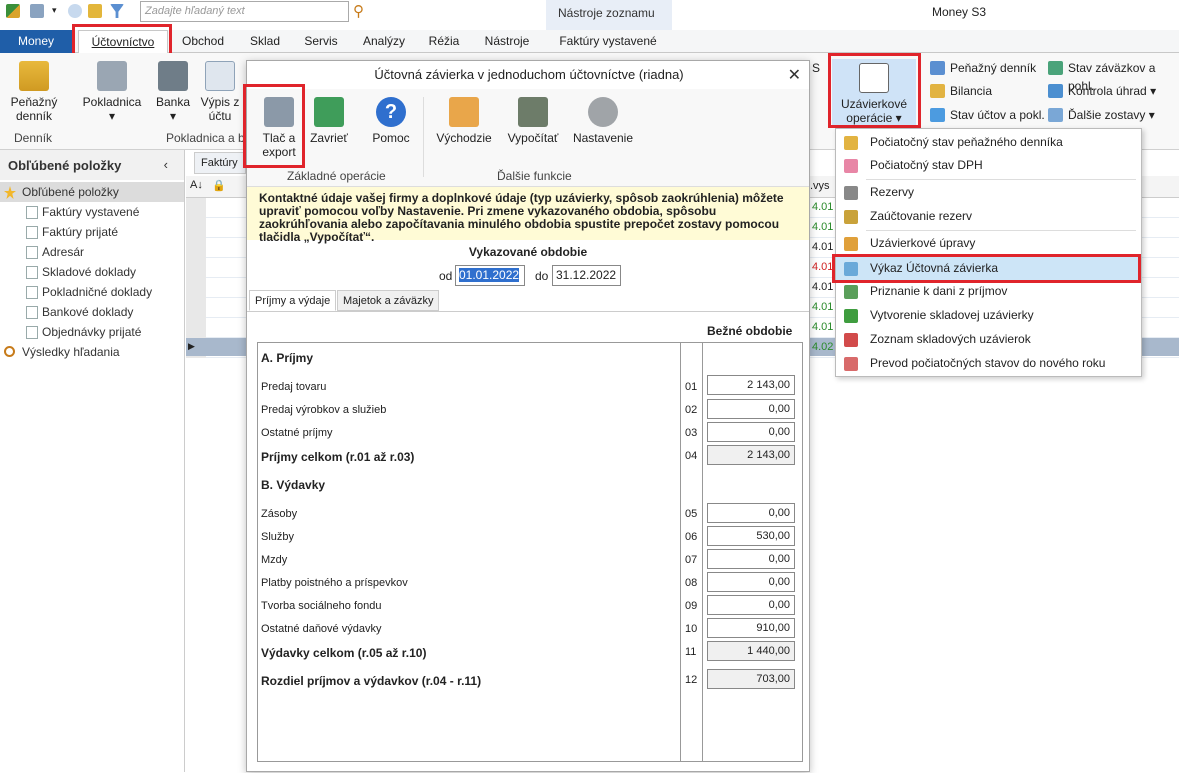 The height and width of the screenshot is (773, 1179). I want to click on highlight-uzavierkove, so click(874, 90).